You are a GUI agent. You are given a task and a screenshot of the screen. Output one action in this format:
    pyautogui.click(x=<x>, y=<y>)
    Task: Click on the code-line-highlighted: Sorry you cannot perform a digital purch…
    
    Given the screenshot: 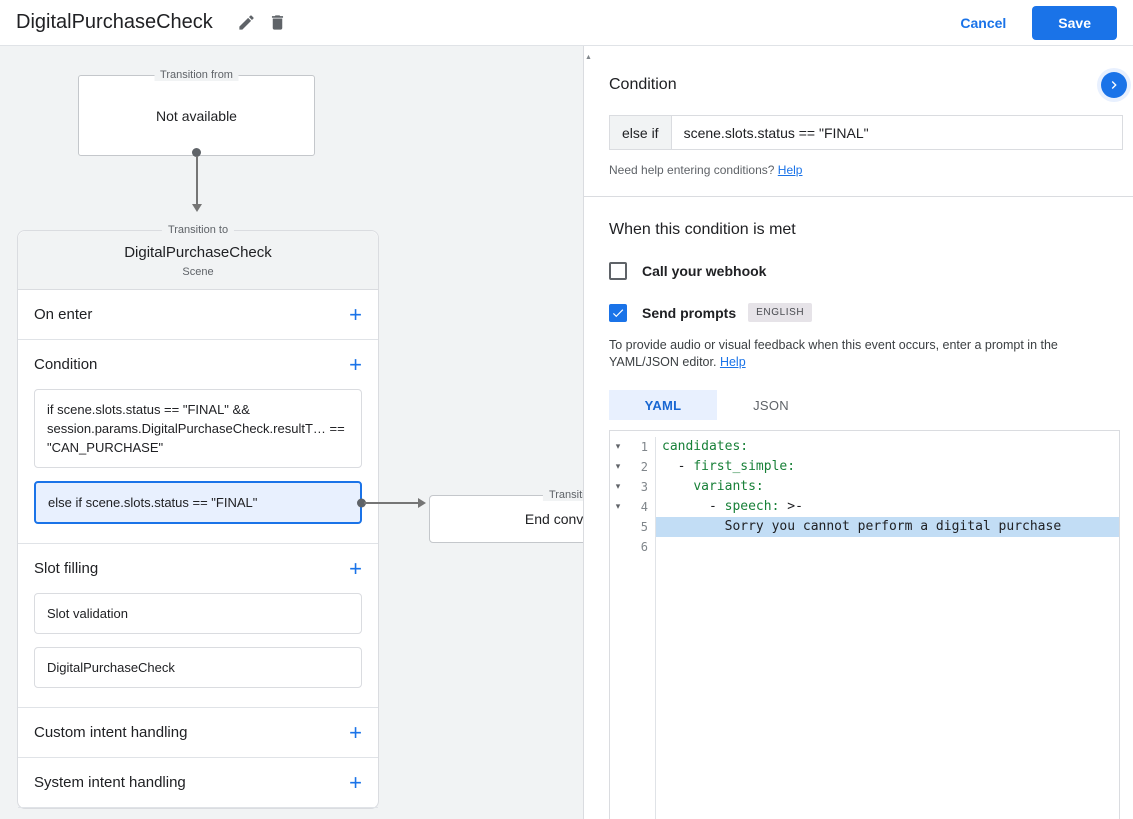 What is the action you would take?
    pyautogui.click(x=887, y=527)
    